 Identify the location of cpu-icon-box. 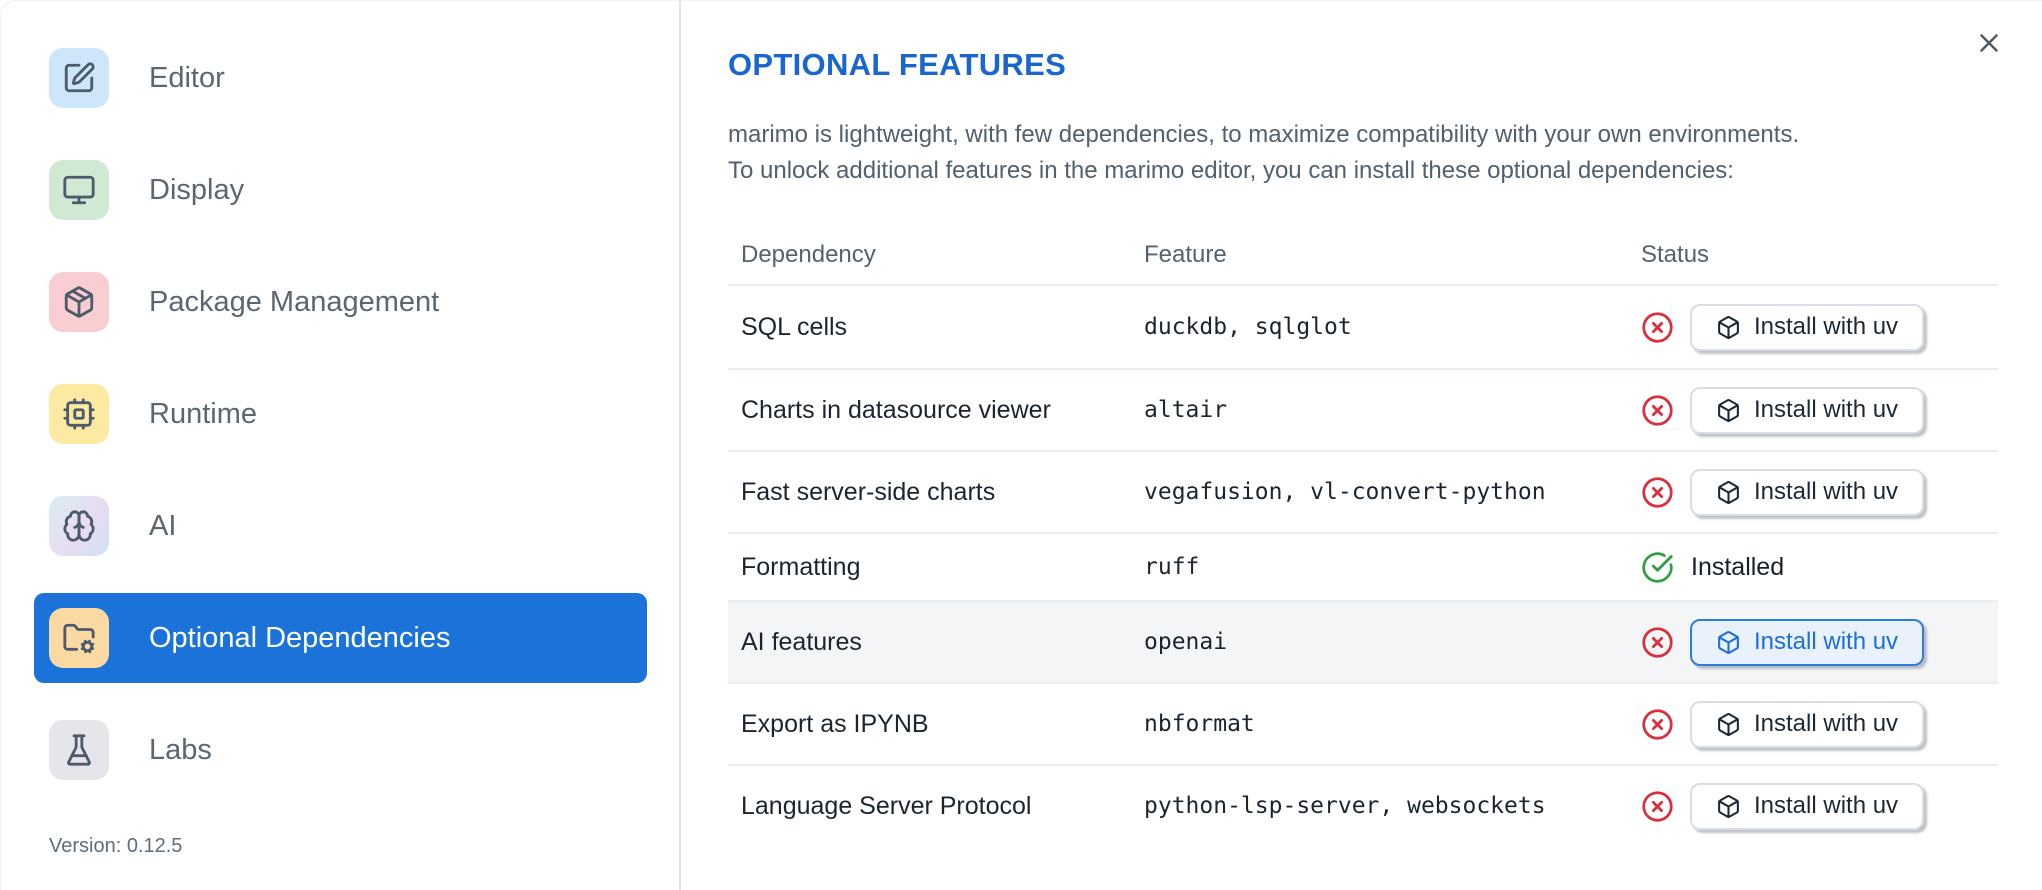
(79, 414).